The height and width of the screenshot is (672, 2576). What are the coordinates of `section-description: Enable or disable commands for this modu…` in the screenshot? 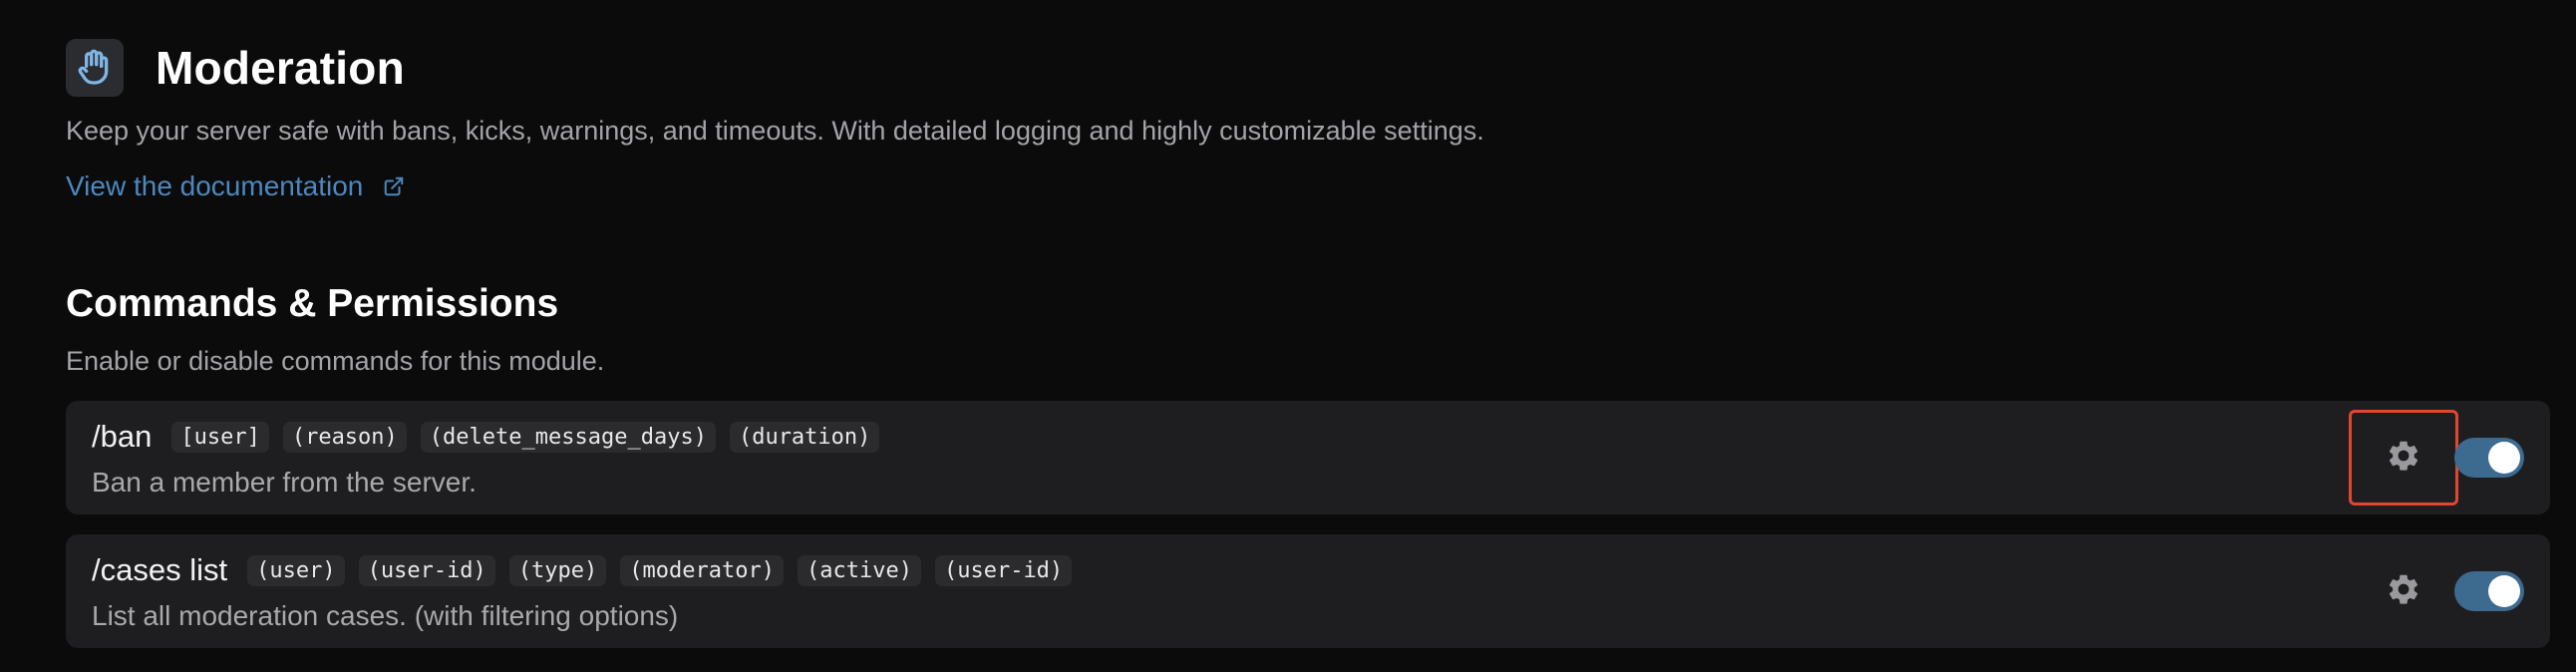 It's located at (335, 361).